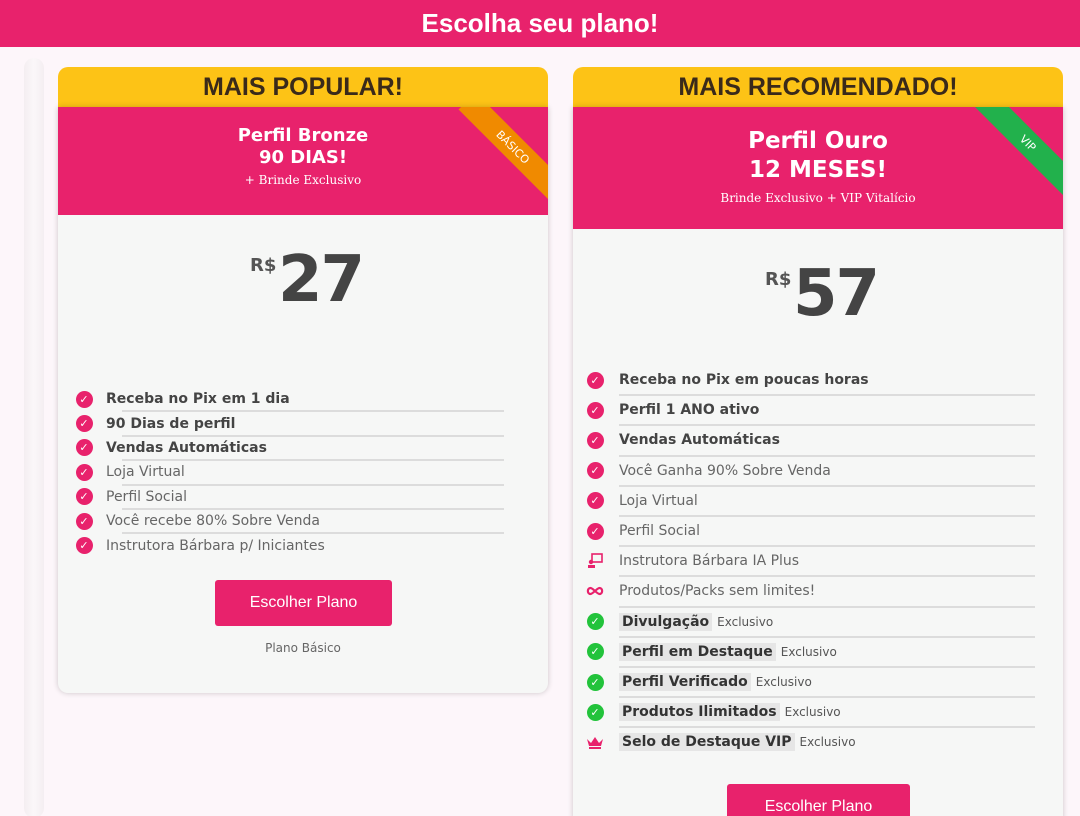 This screenshot has width=1080, height=816. Describe the element at coordinates (666, 621) in the screenshot. I see `feature-label: Divulgação` at that location.